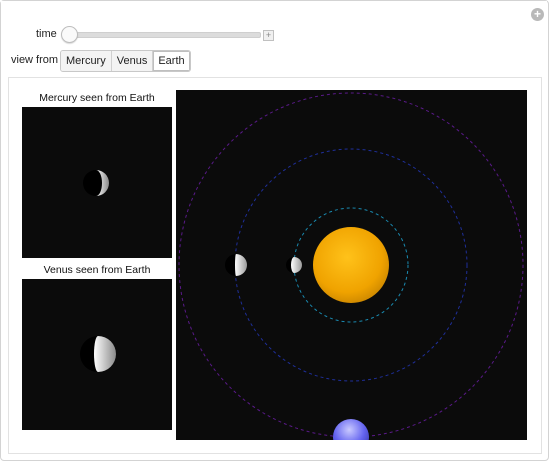 The width and height of the screenshot is (549, 461). I want to click on time-slider-track, so click(162, 35).